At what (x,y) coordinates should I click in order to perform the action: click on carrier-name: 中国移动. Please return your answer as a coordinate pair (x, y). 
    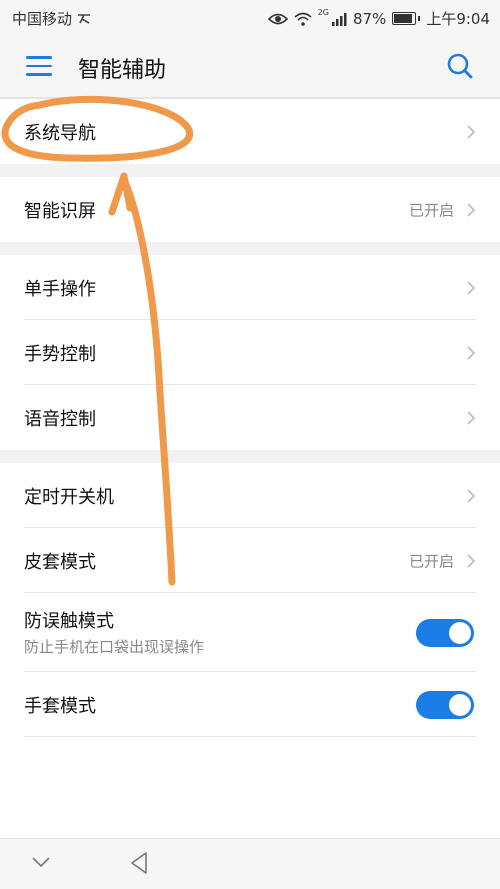
    Looking at the image, I should click on (42, 19).